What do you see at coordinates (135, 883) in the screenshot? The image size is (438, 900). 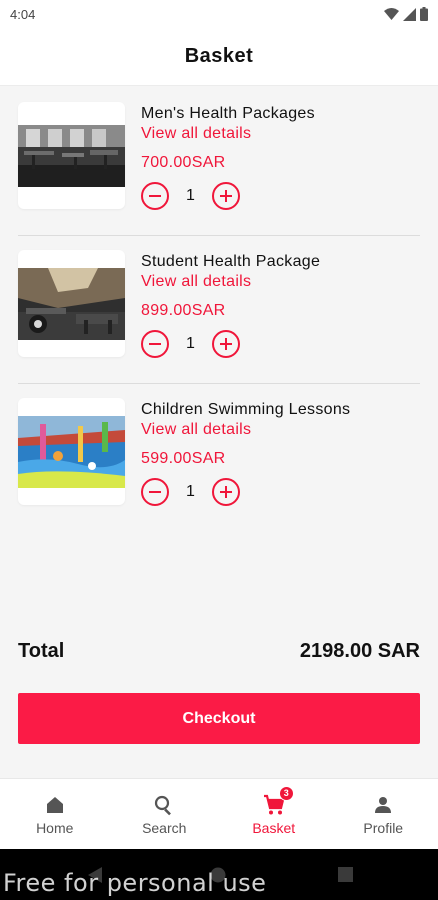 I see `watermark-text: Free for personal use` at bounding box center [135, 883].